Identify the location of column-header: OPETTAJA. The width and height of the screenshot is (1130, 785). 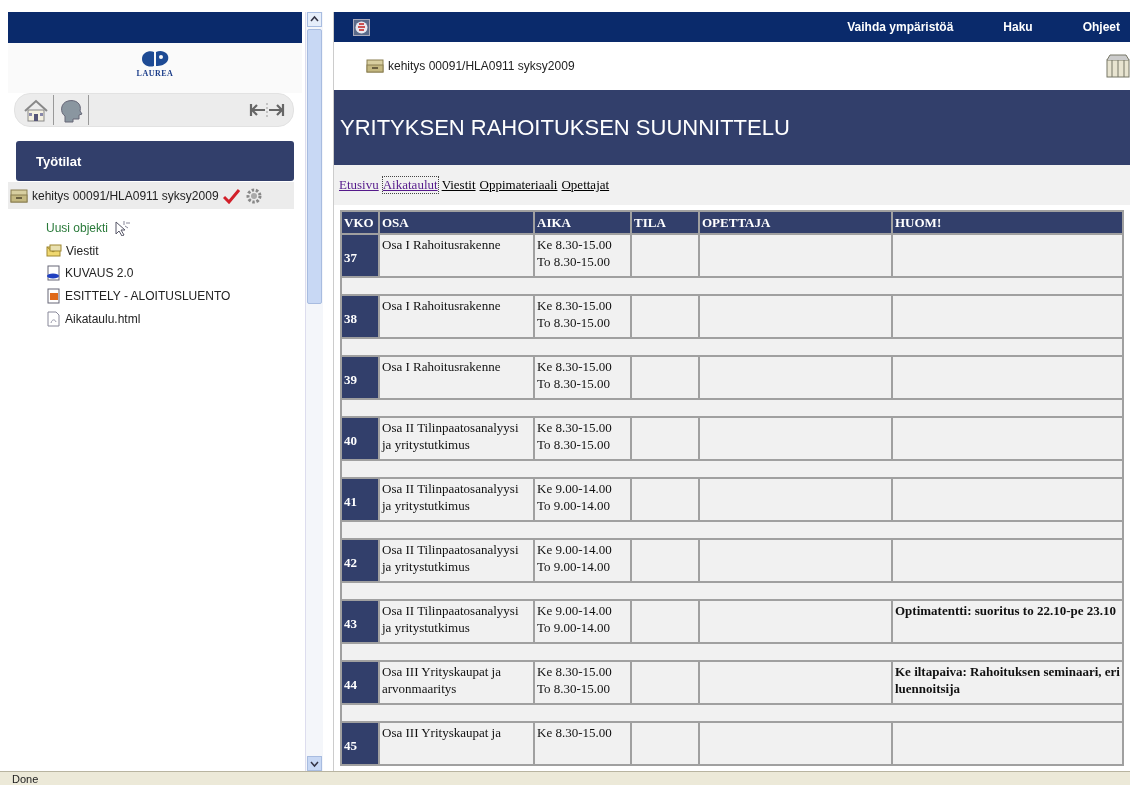
(795, 222).